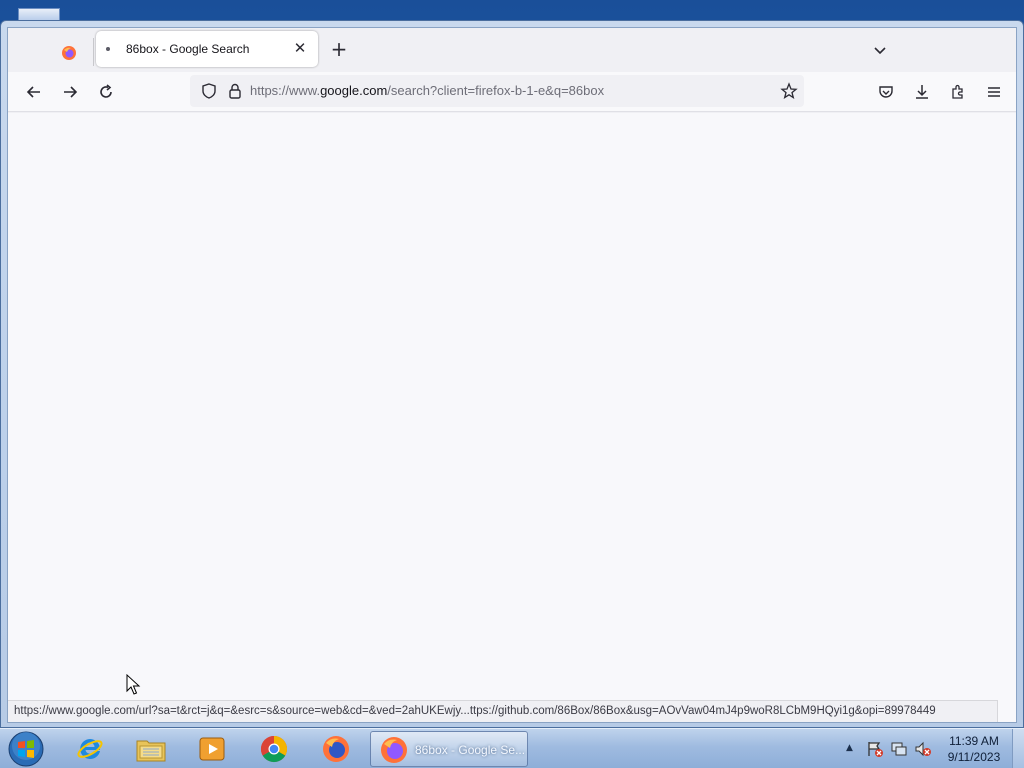  What do you see at coordinates (849, 748) in the screenshot?
I see `show-hidden-icons-button: ▲` at bounding box center [849, 748].